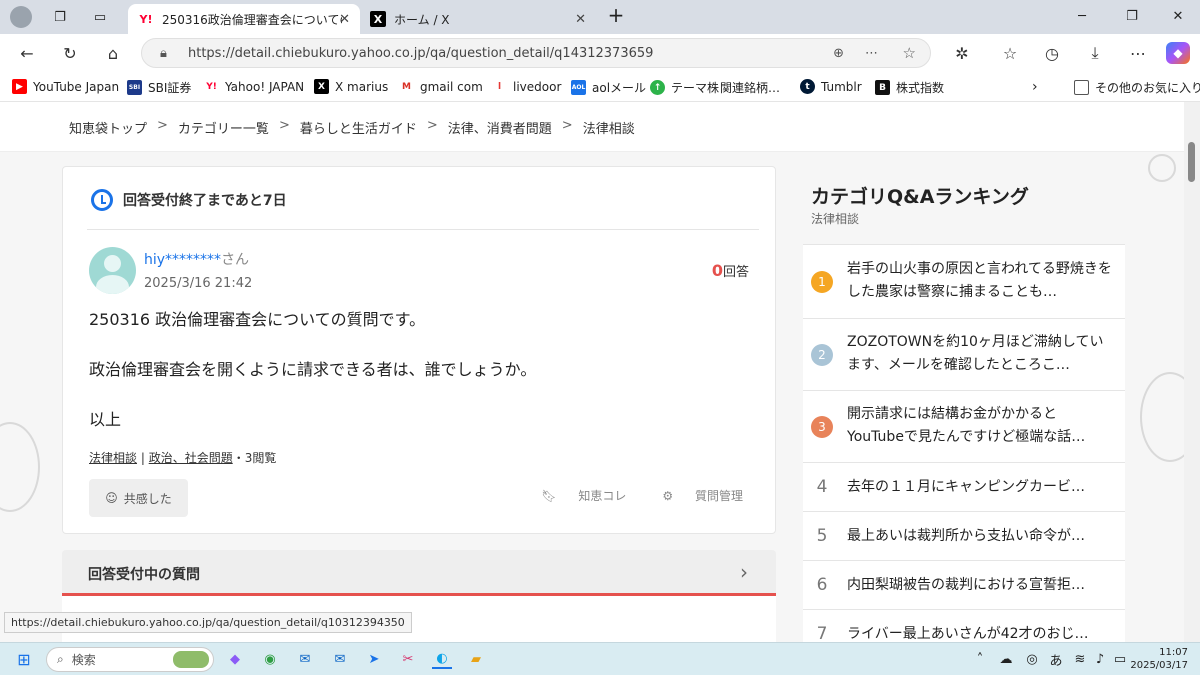 This screenshot has width=1200, height=675. Describe the element at coordinates (108, 127) in the screenshot. I see `breadcrumb-item: 知恵袋トップ` at that location.